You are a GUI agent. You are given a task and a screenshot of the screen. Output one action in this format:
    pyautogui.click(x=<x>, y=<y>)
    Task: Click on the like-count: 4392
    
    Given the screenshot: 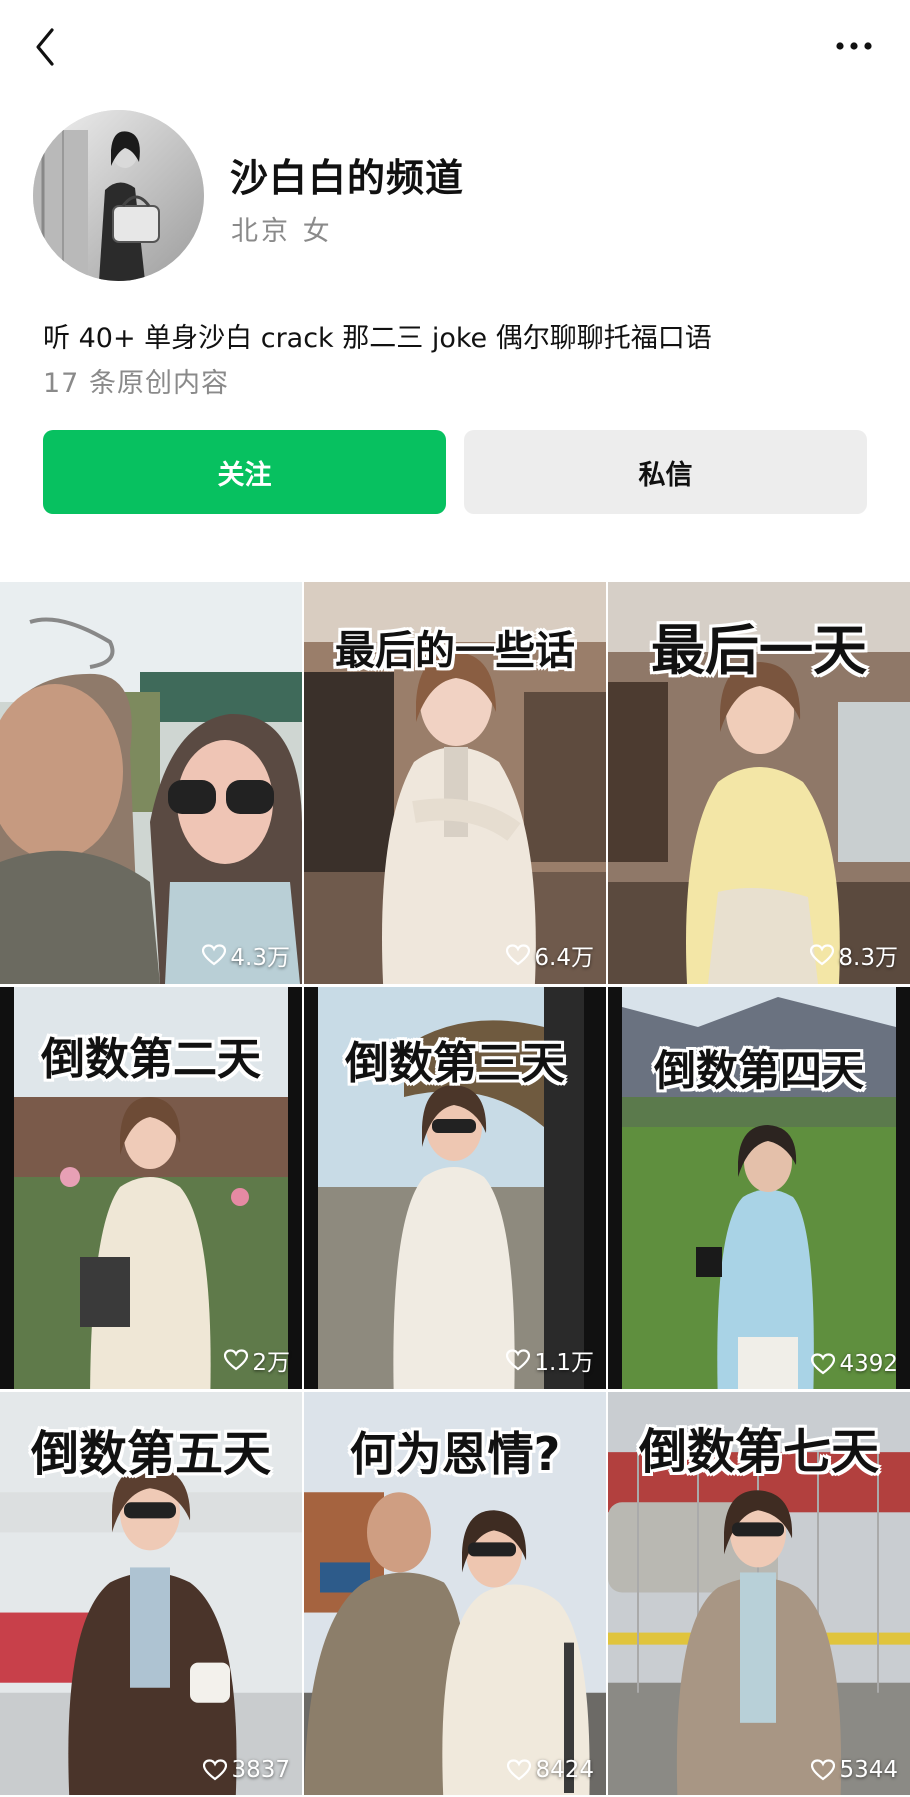 What is the action you would take?
    pyautogui.click(x=854, y=1364)
    